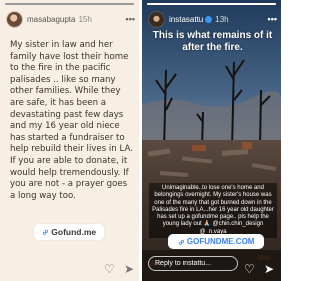 The image size is (320, 281). What do you see at coordinates (51, 19) in the screenshot?
I see `username: masabagupta` at bounding box center [51, 19].